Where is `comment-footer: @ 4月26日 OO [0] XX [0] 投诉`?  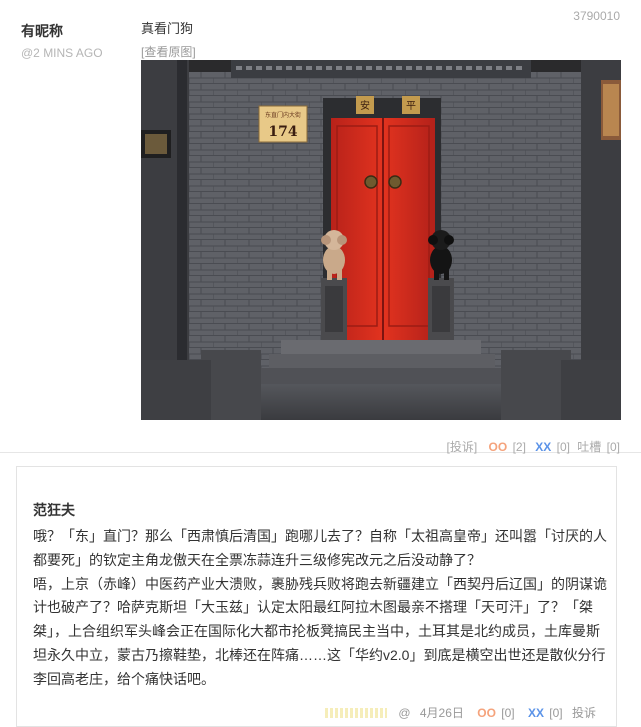
comment-footer: @ 4月26日 OO [0] XX [0] 投诉 is located at coordinates (460, 712).